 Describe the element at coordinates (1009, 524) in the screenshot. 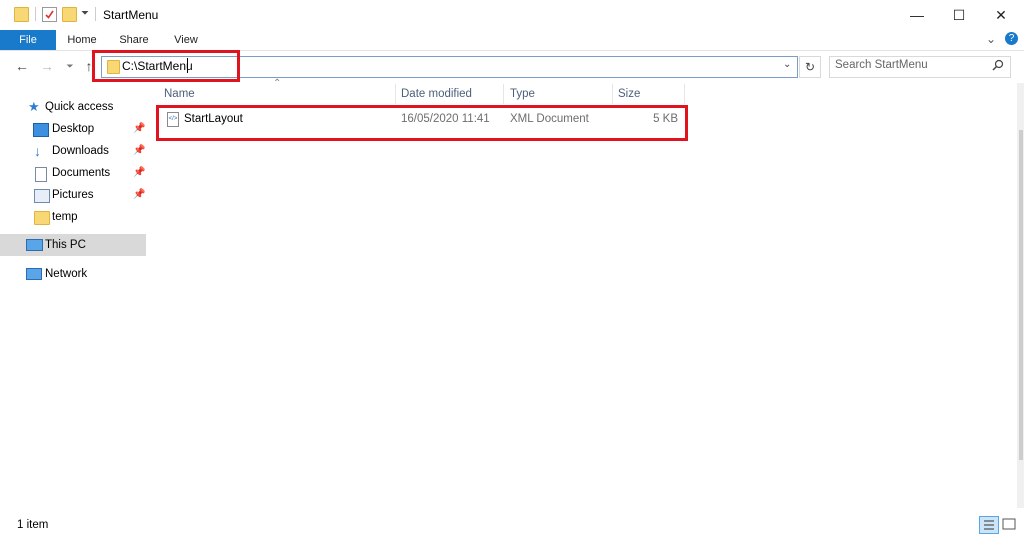

I see `large-icons-view-icon` at that location.